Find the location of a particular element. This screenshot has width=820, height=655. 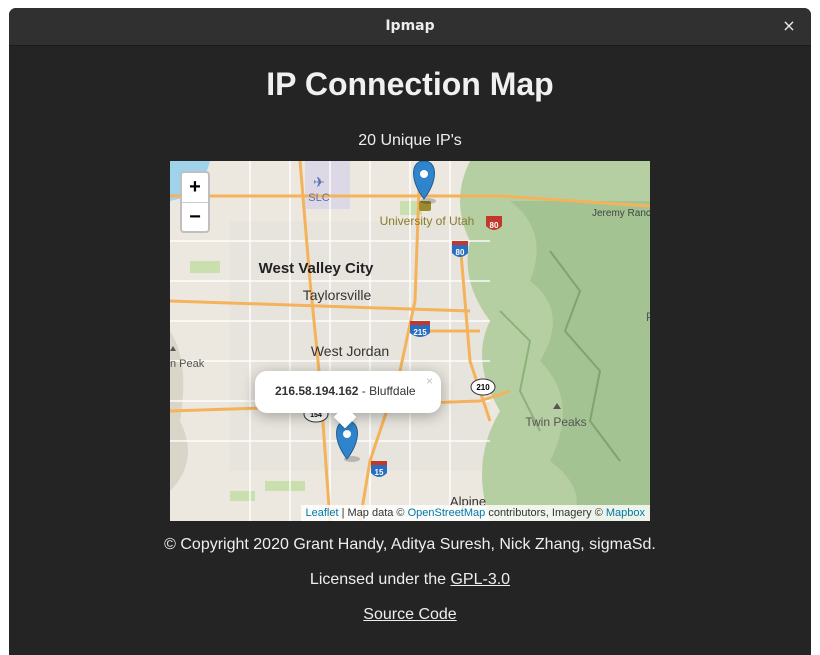

map-label-peak-left: n Peak is located at coordinates (187, 364).